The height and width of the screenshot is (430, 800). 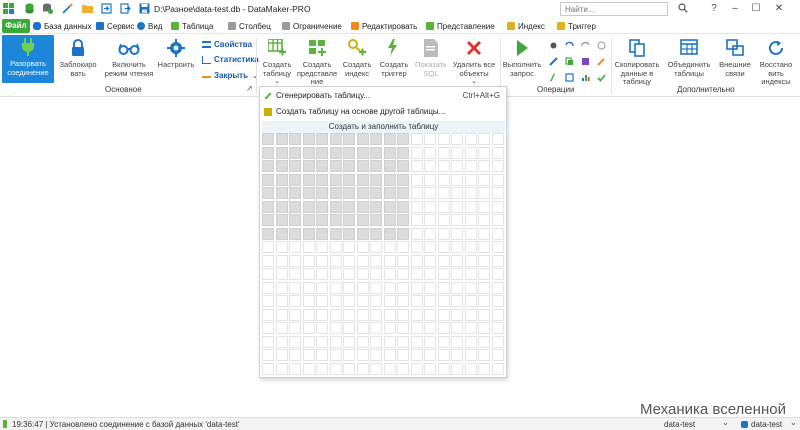 I want to click on create-view-button: Создать представле ние, so click(x=317, y=61).